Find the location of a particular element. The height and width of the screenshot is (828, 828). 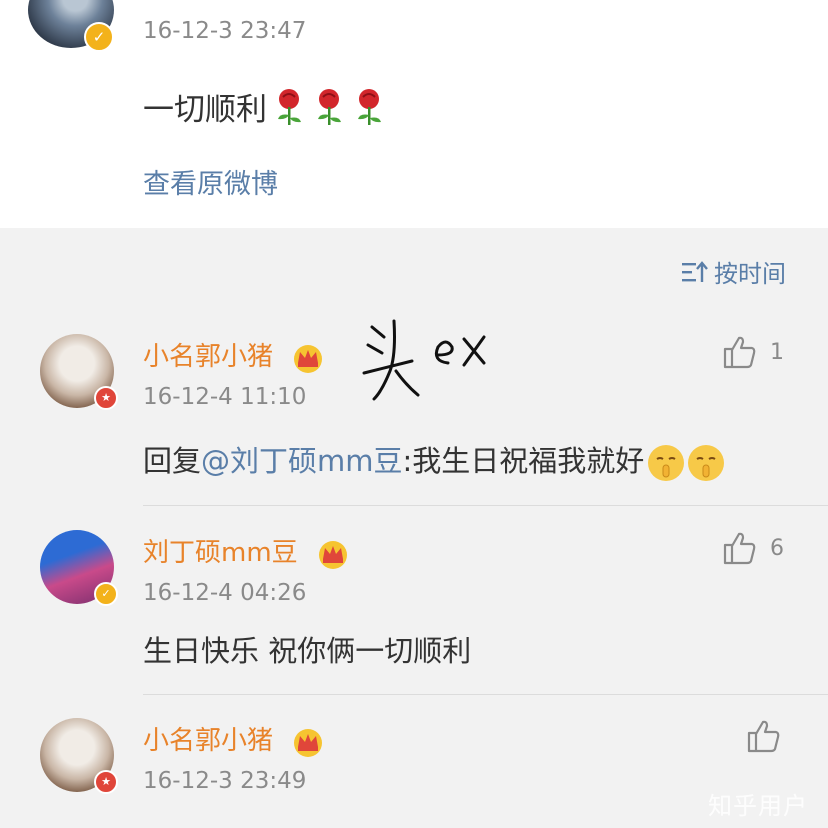

like-button: 6 is located at coordinates (753, 548).